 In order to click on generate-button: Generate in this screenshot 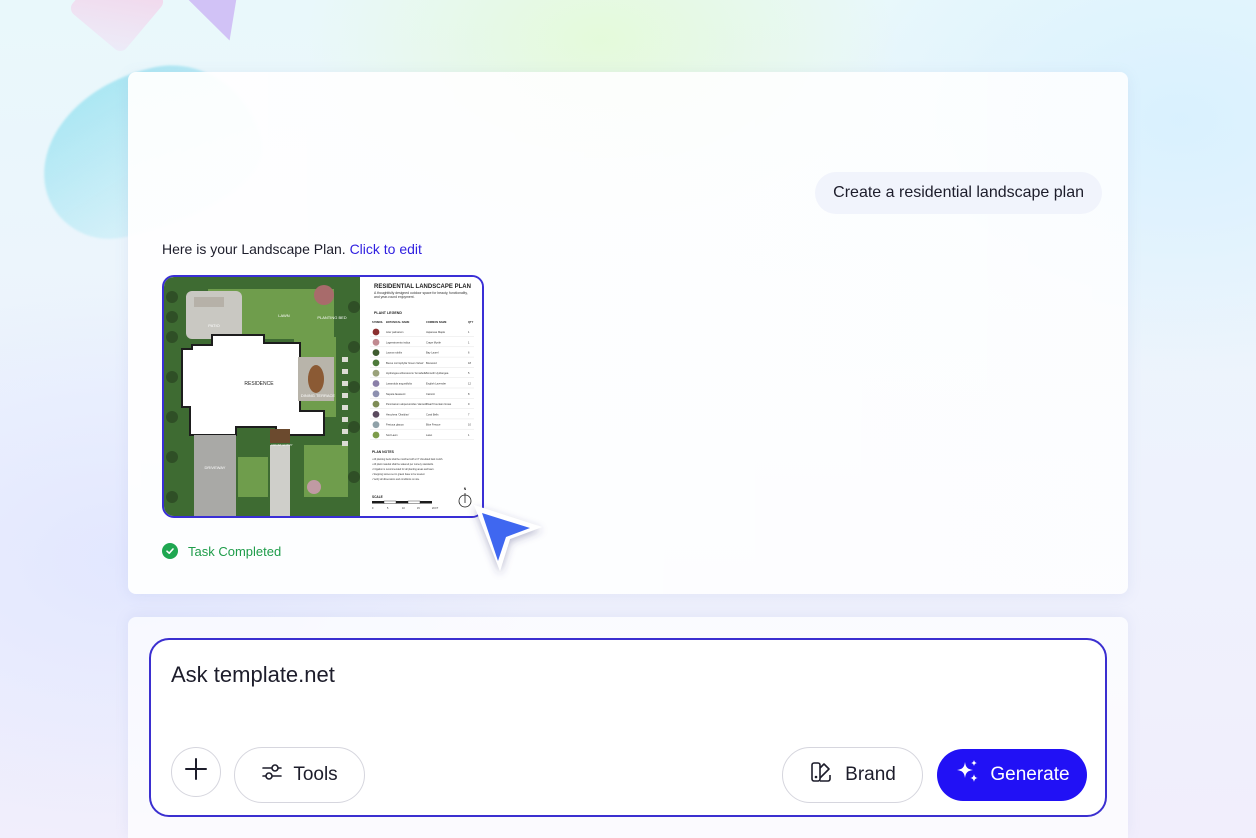, I will do `click(1012, 775)`.